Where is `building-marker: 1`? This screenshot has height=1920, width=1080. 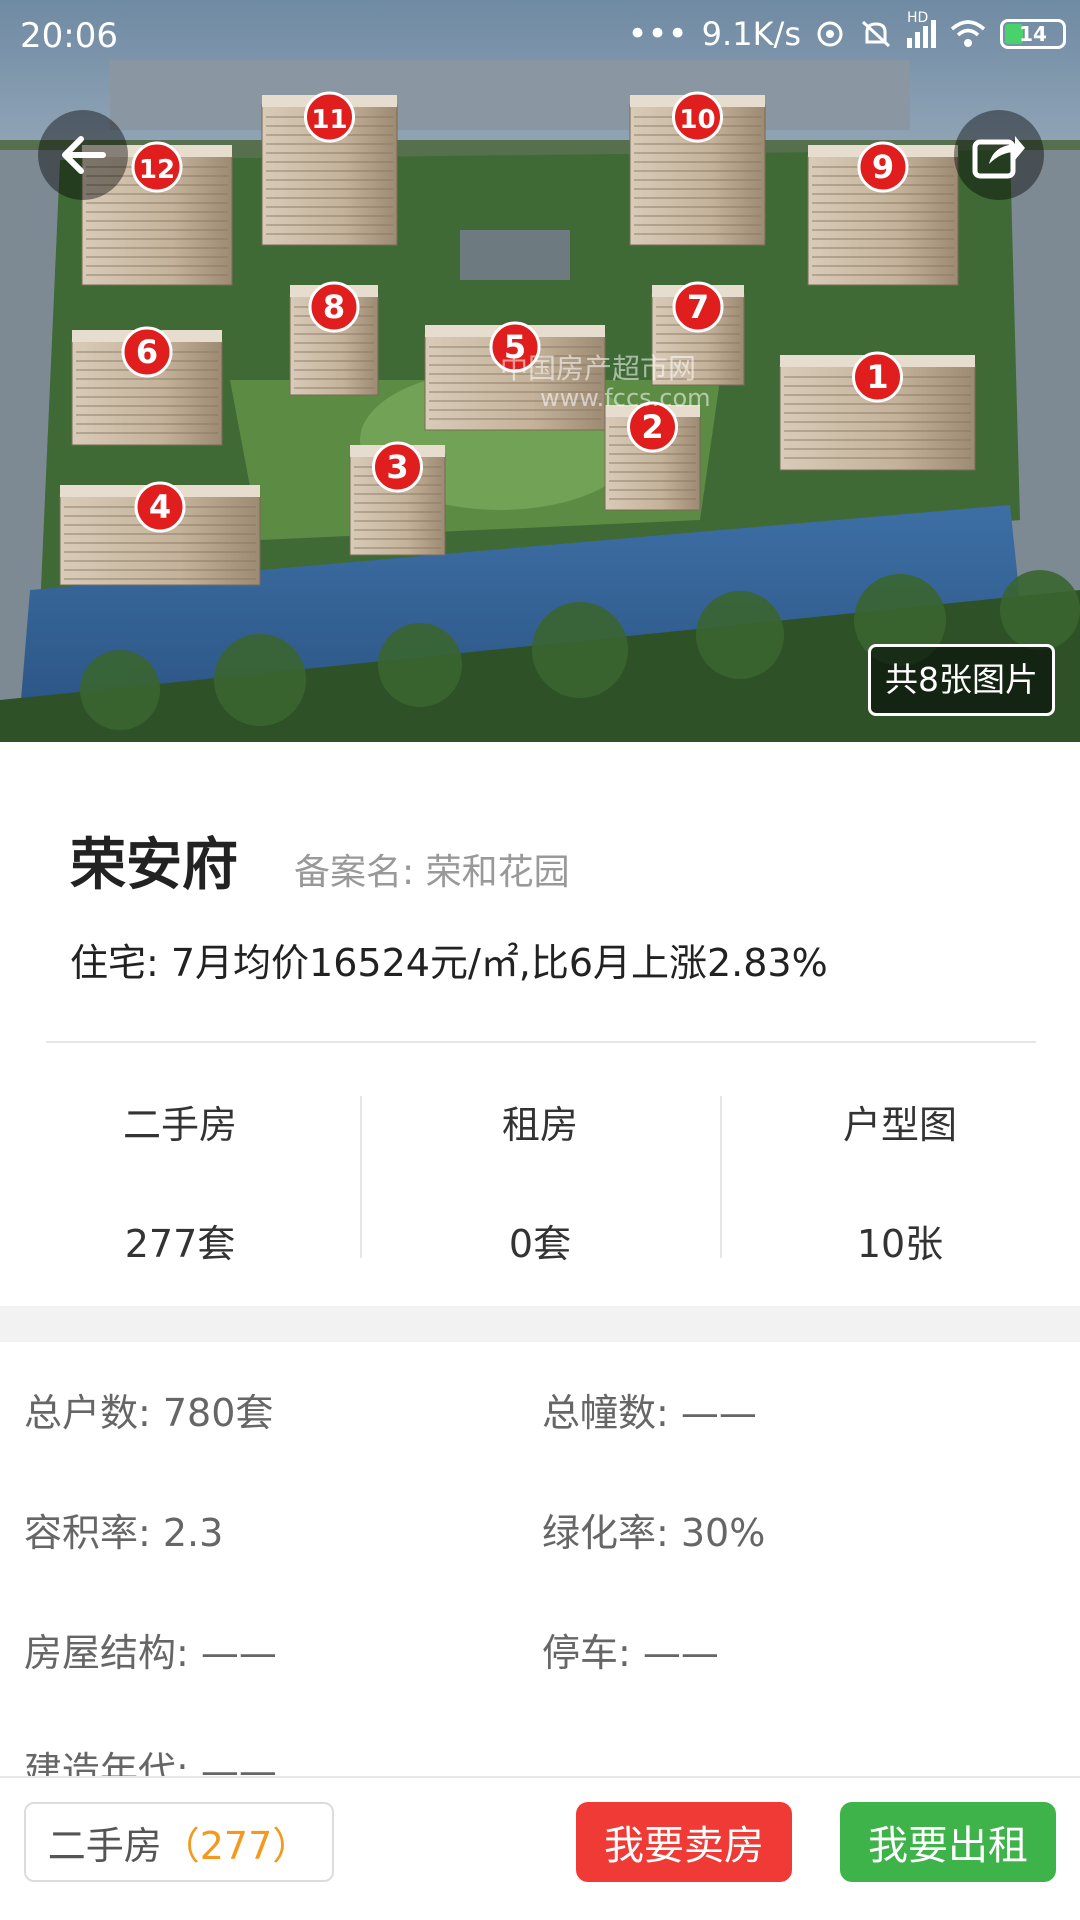
building-marker: 1 is located at coordinates (877, 377).